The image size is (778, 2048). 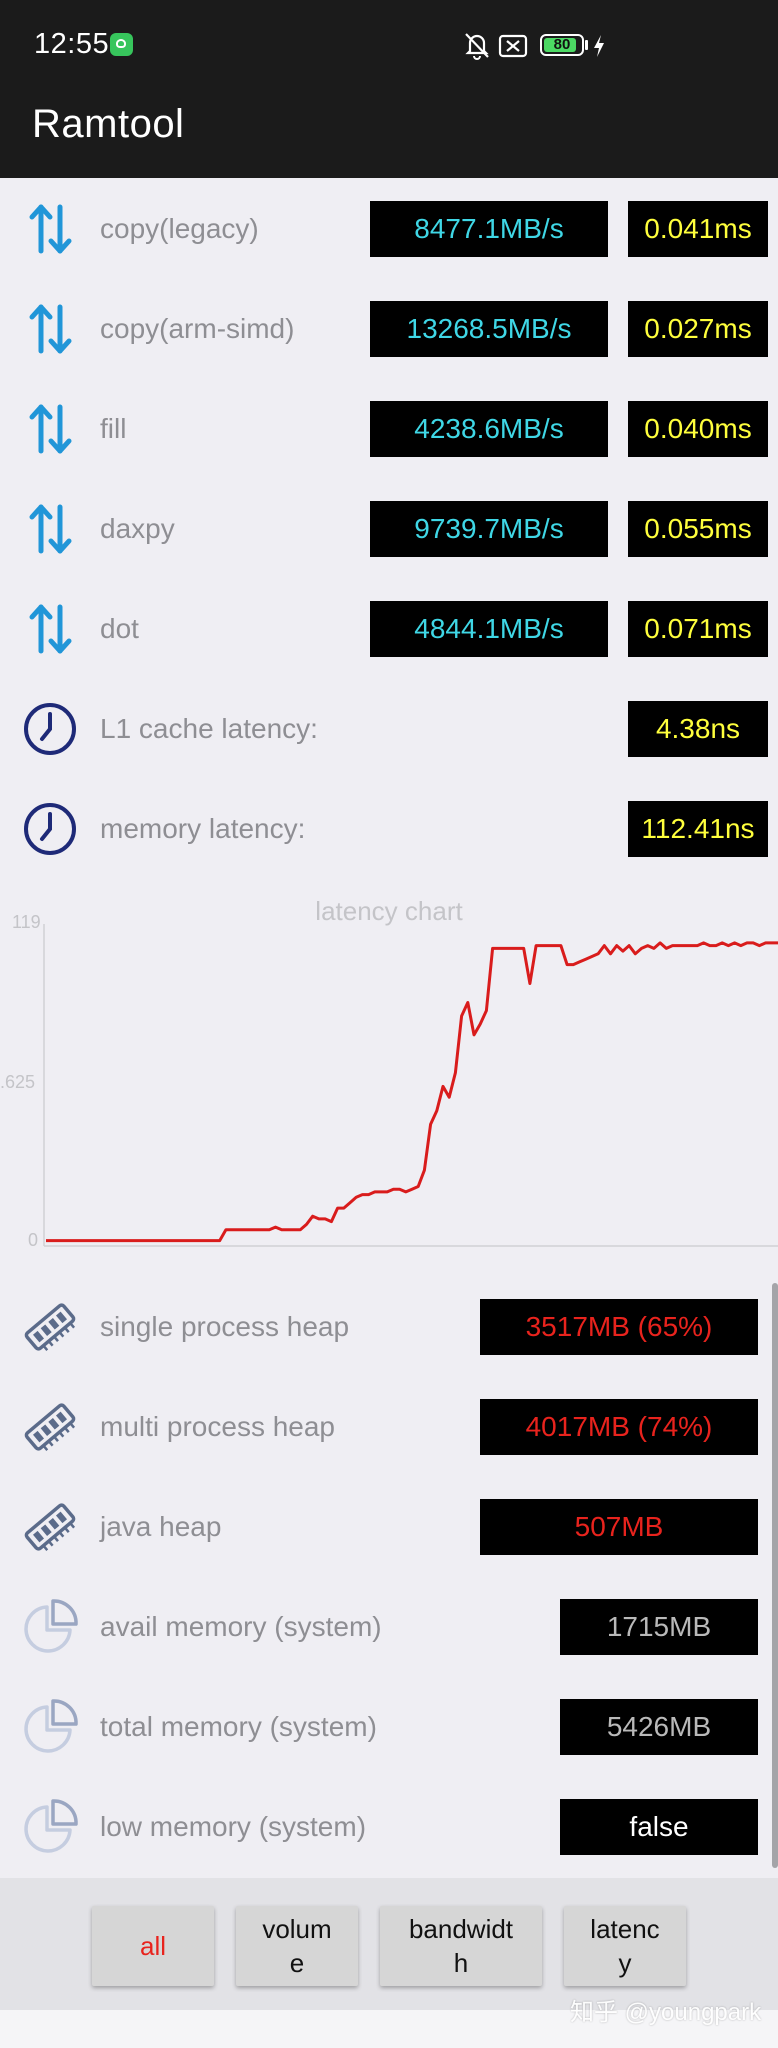 What do you see at coordinates (113, 428) in the screenshot?
I see `bandwidth-label: fill` at bounding box center [113, 428].